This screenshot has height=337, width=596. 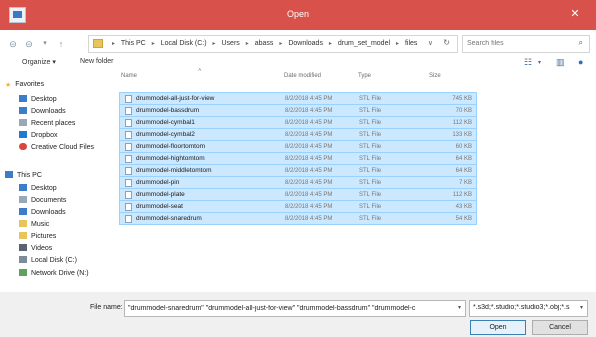 What do you see at coordinates (44, 236) in the screenshot?
I see `nav-label: Pictures` at bounding box center [44, 236].